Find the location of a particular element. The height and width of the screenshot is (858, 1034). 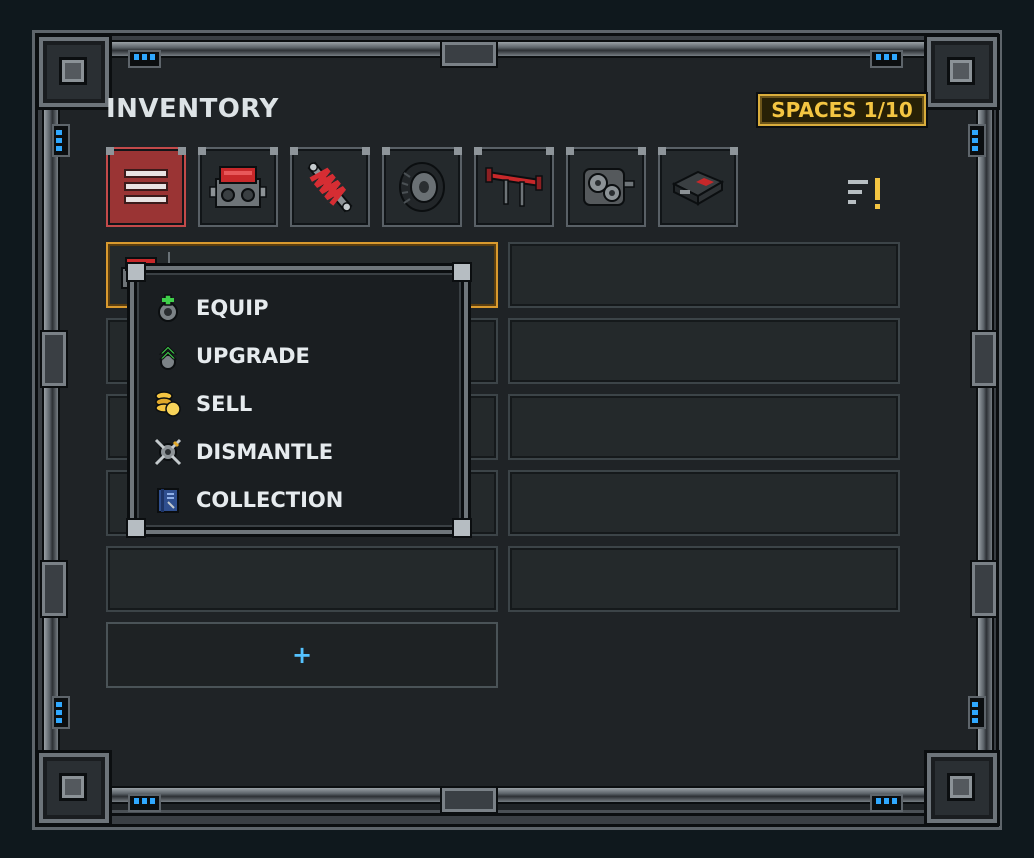

upgrade-icon is located at coordinates (168, 357).